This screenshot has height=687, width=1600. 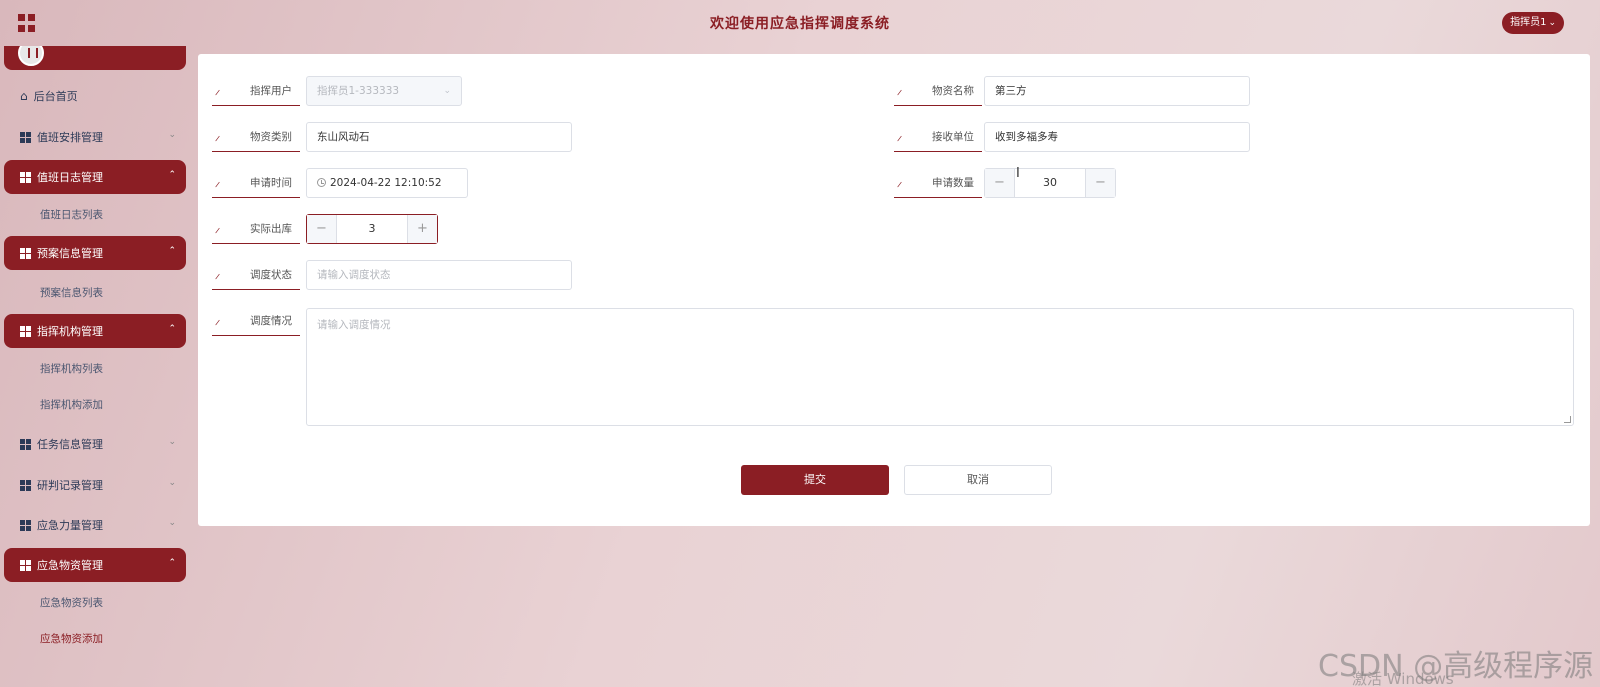 I want to click on top-header: 欢迎使用应急指挥调度系统 指挥员1 ⌄, so click(x=800, y=23).